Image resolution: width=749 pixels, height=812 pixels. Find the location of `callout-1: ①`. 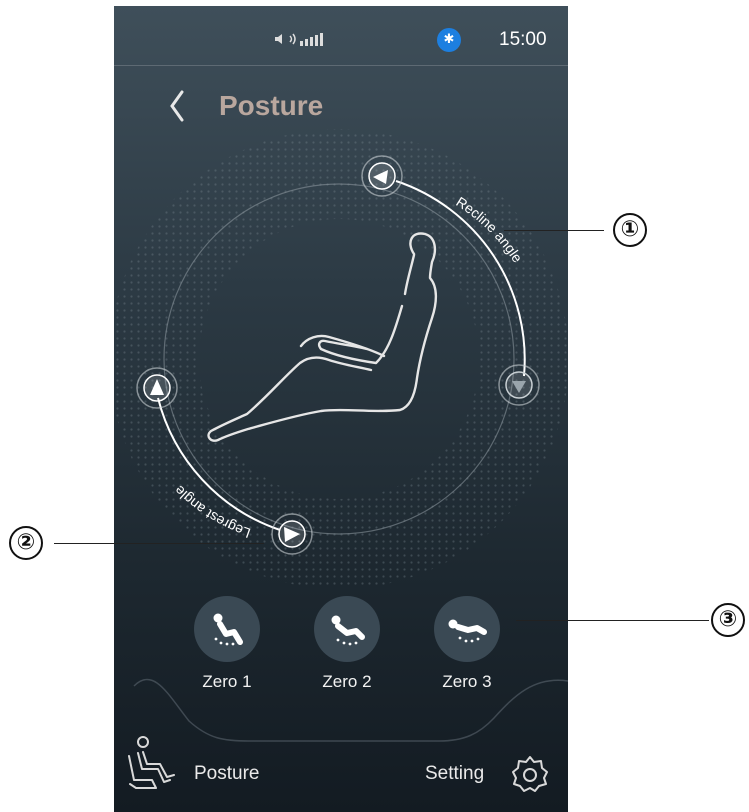

callout-1: ① is located at coordinates (630, 230).